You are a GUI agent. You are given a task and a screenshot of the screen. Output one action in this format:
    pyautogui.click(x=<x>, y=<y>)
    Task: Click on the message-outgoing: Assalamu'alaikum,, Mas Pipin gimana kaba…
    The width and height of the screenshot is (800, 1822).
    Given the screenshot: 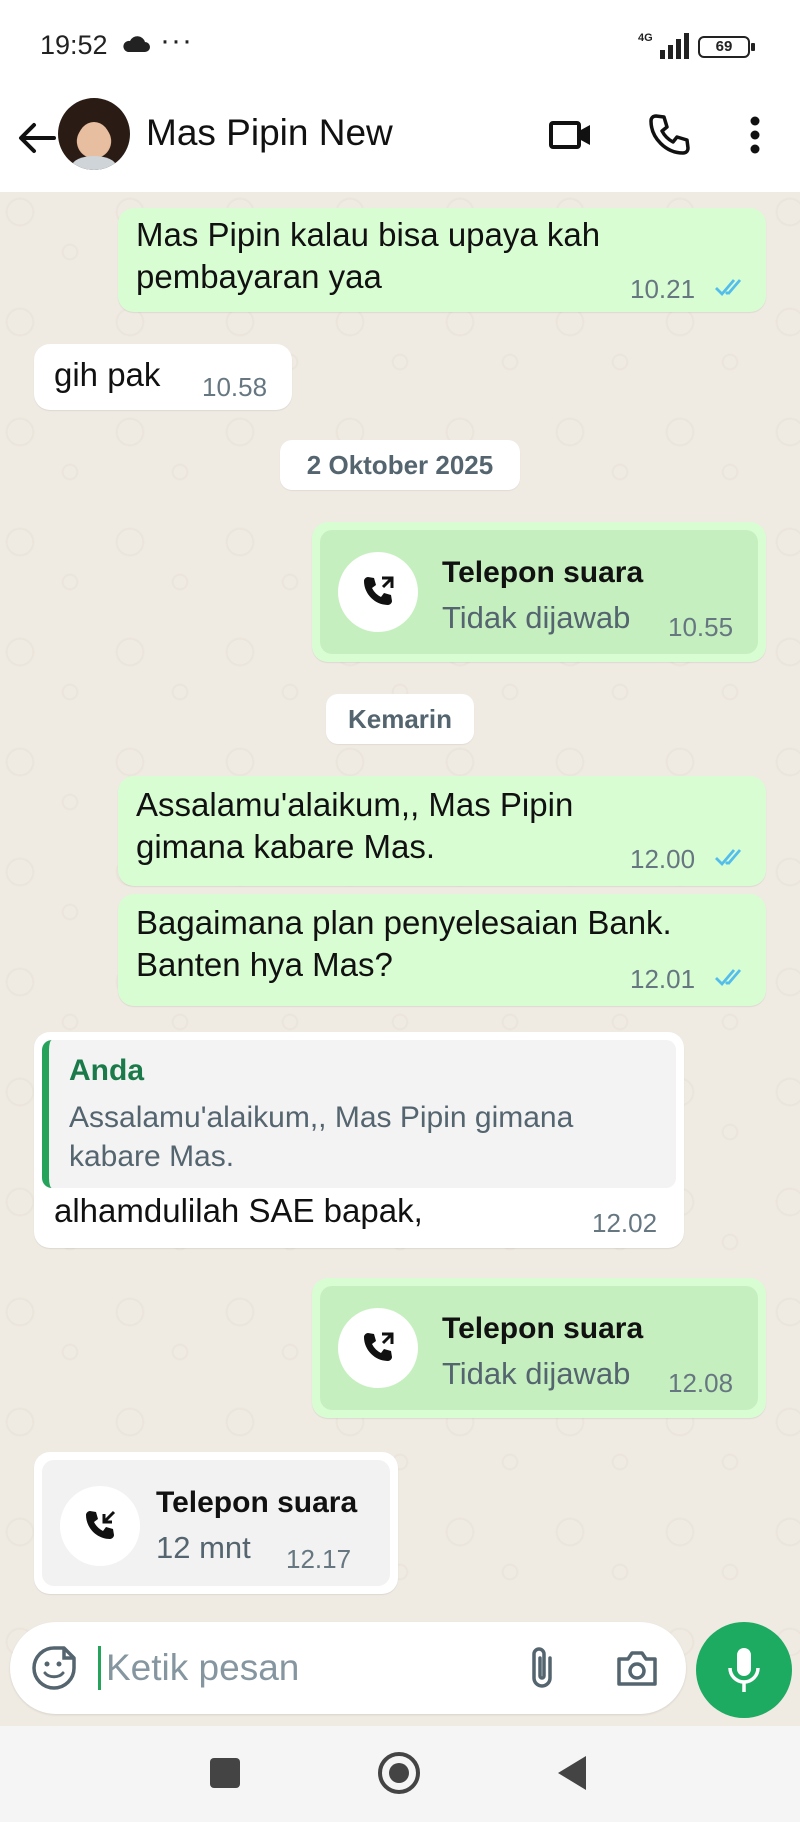 What is the action you would take?
    pyautogui.click(x=442, y=831)
    